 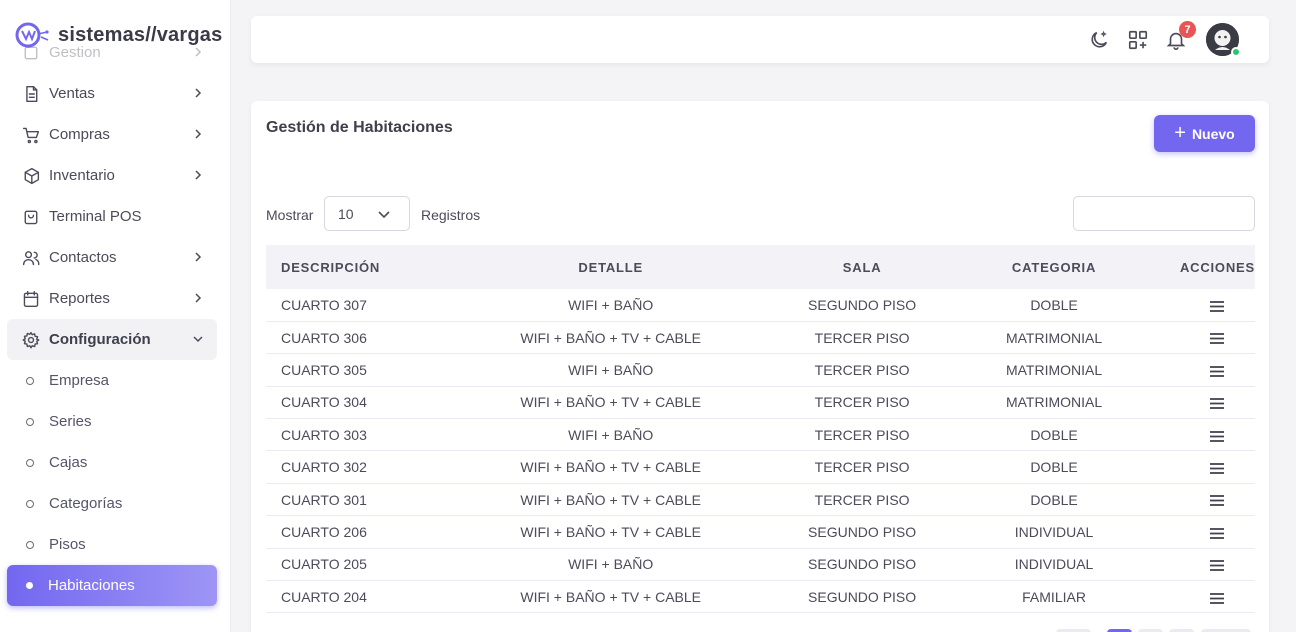 I want to click on sidebar-item-terminal-pos: Terminal POS, so click(x=112, y=216).